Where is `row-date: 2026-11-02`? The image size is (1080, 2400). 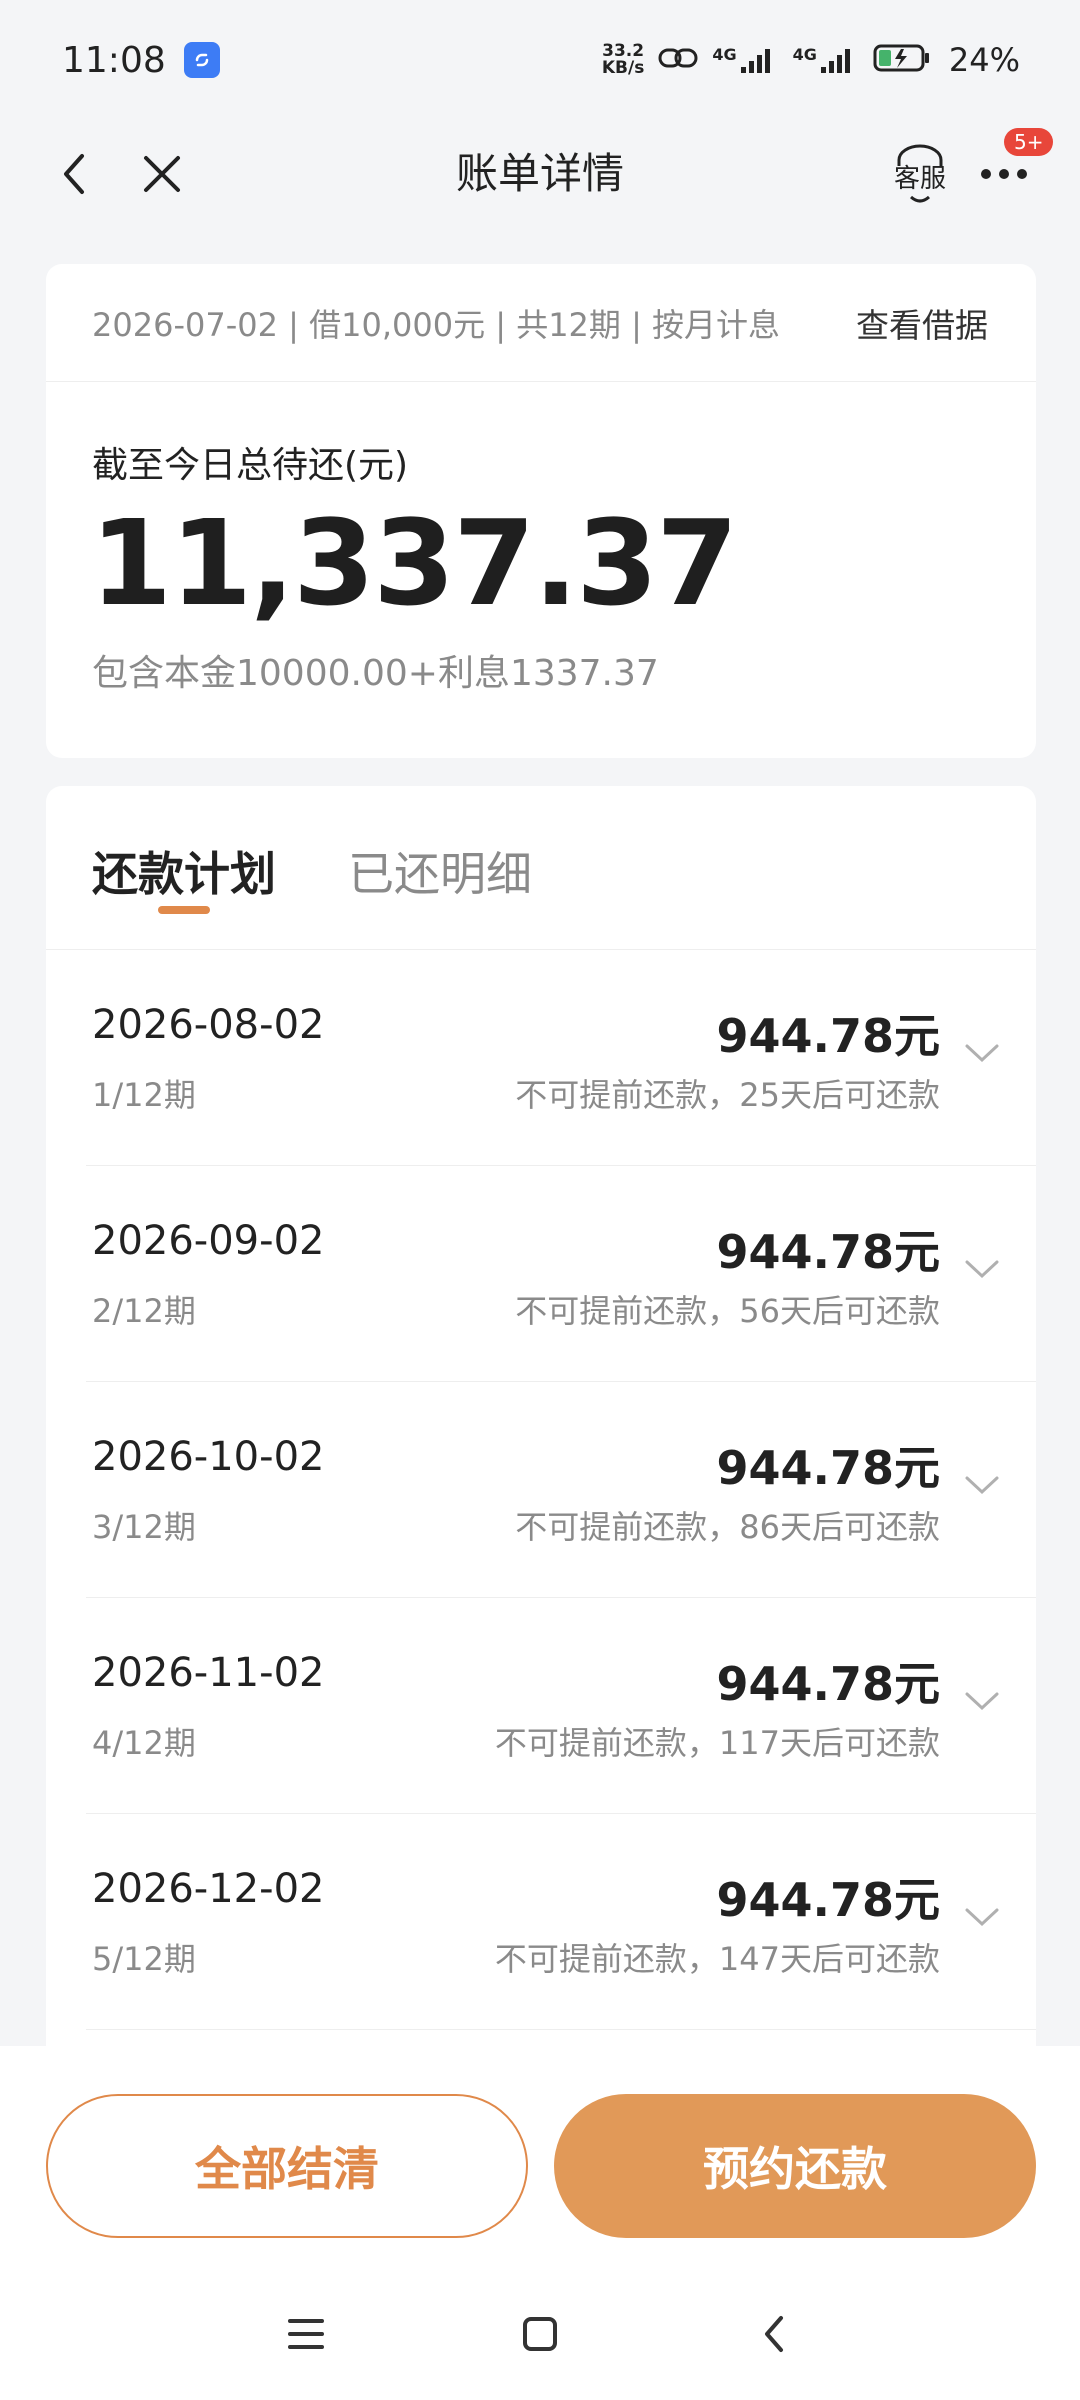
row-date: 2026-11-02 is located at coordinates (208, 1673).